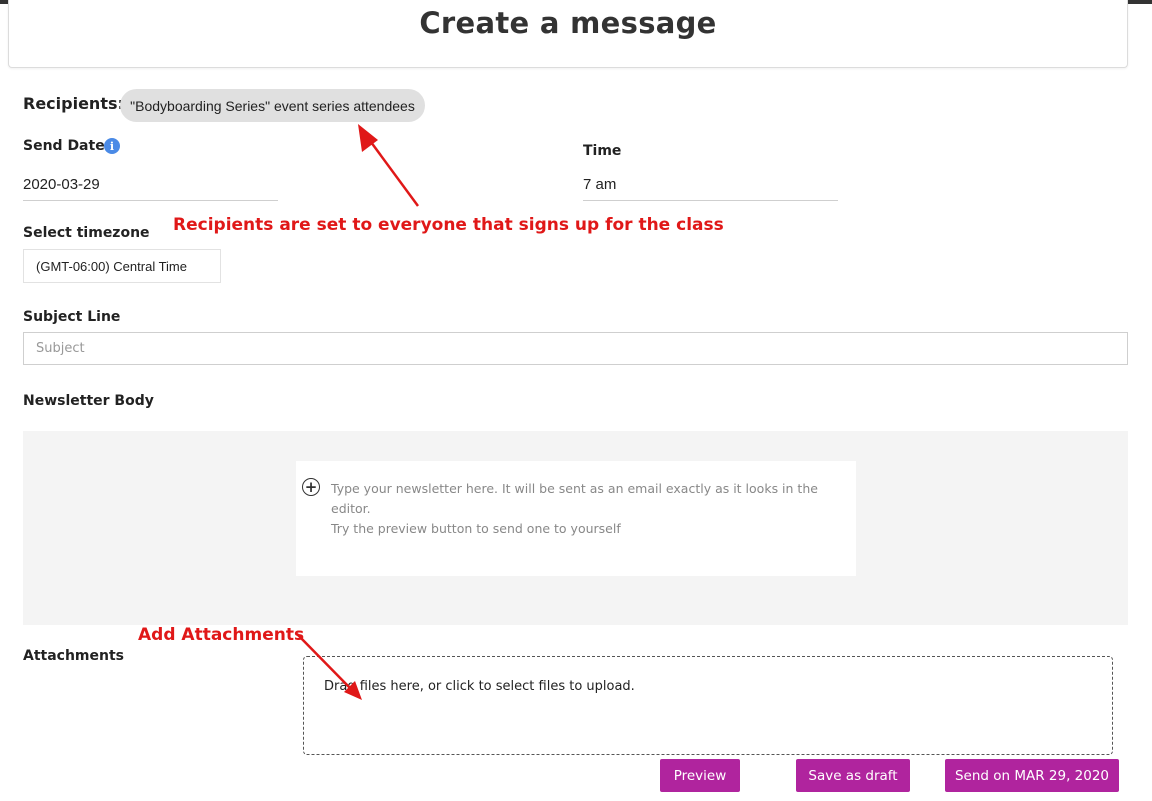  I want to click on recipients-arrow-line, so click(393, 172).